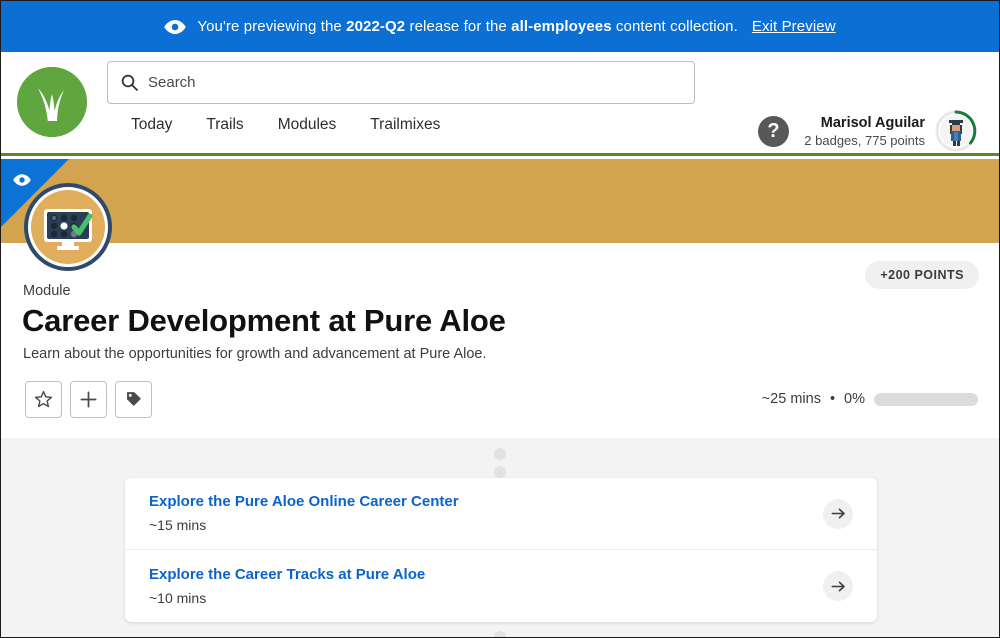 This screenshot has width=1000, height=638. What do you see at coordinates (52, 102) in the screenshot?
I see `trailhead-logo` at bounding box center [52, 102].